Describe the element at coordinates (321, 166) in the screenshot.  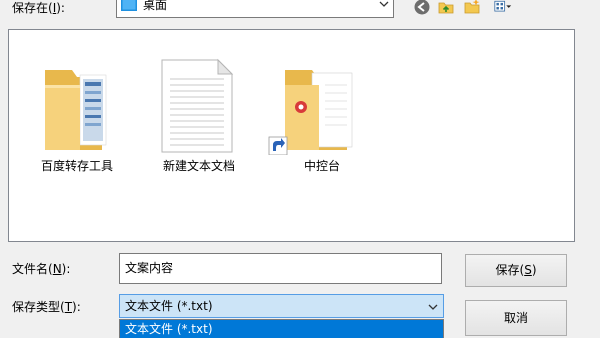
I see `file-name: 中控台` at that location.